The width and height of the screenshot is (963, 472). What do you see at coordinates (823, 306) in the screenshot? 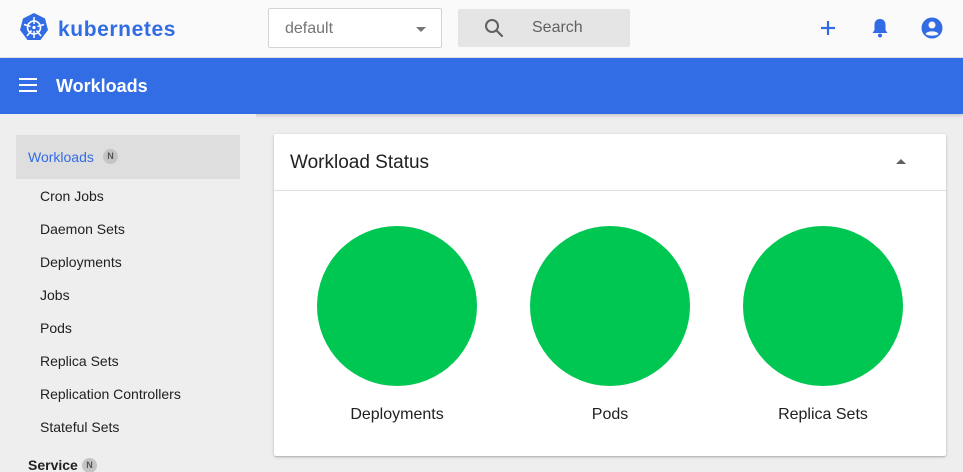
I see `replica-sets-status-chart` at bounding box center [823, 306].